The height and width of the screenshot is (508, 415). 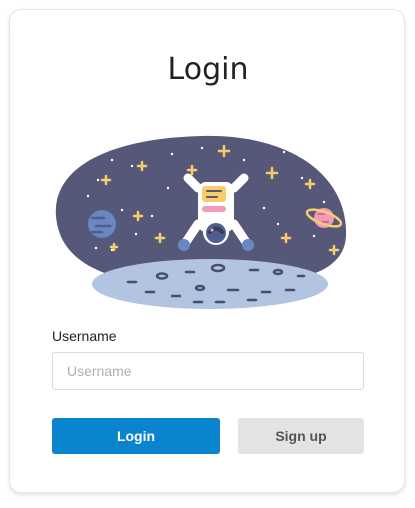 I want to click on moon-surface, so click(x=210, y=284).